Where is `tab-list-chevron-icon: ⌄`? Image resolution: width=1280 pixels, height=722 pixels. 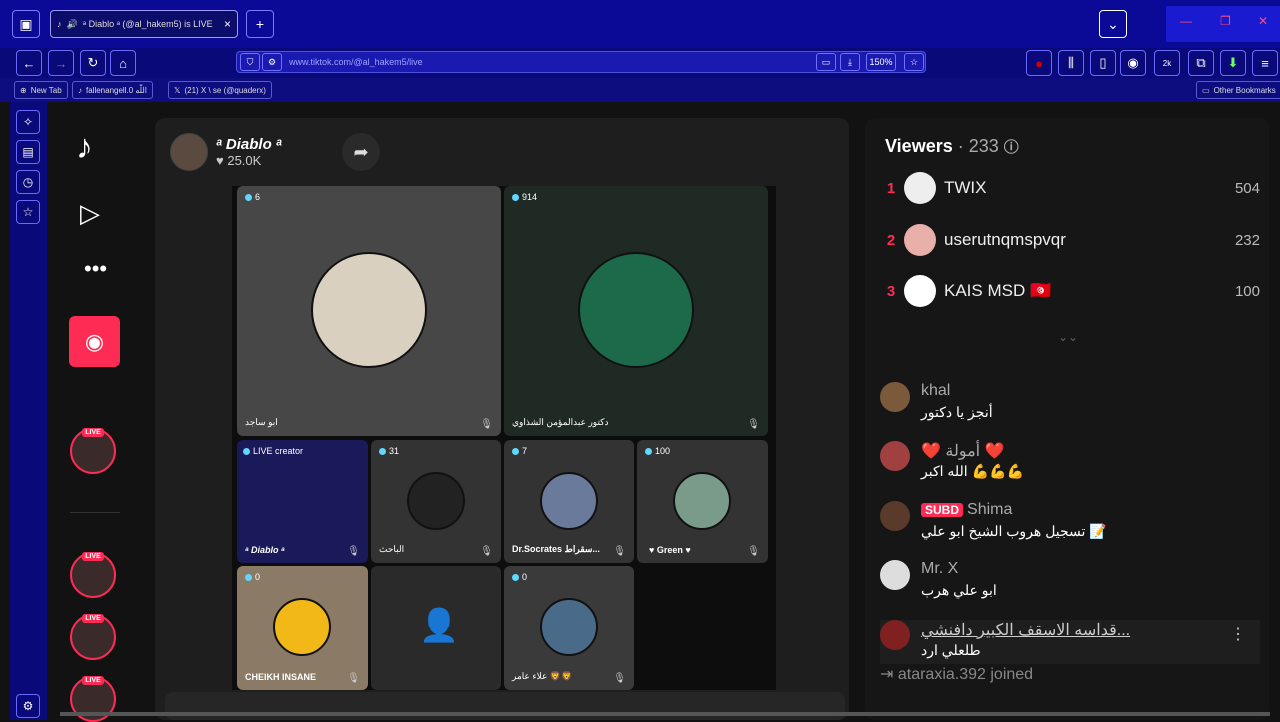
tab-list-chevron-icon: ⌄ is located at coordinates (1113, 24).